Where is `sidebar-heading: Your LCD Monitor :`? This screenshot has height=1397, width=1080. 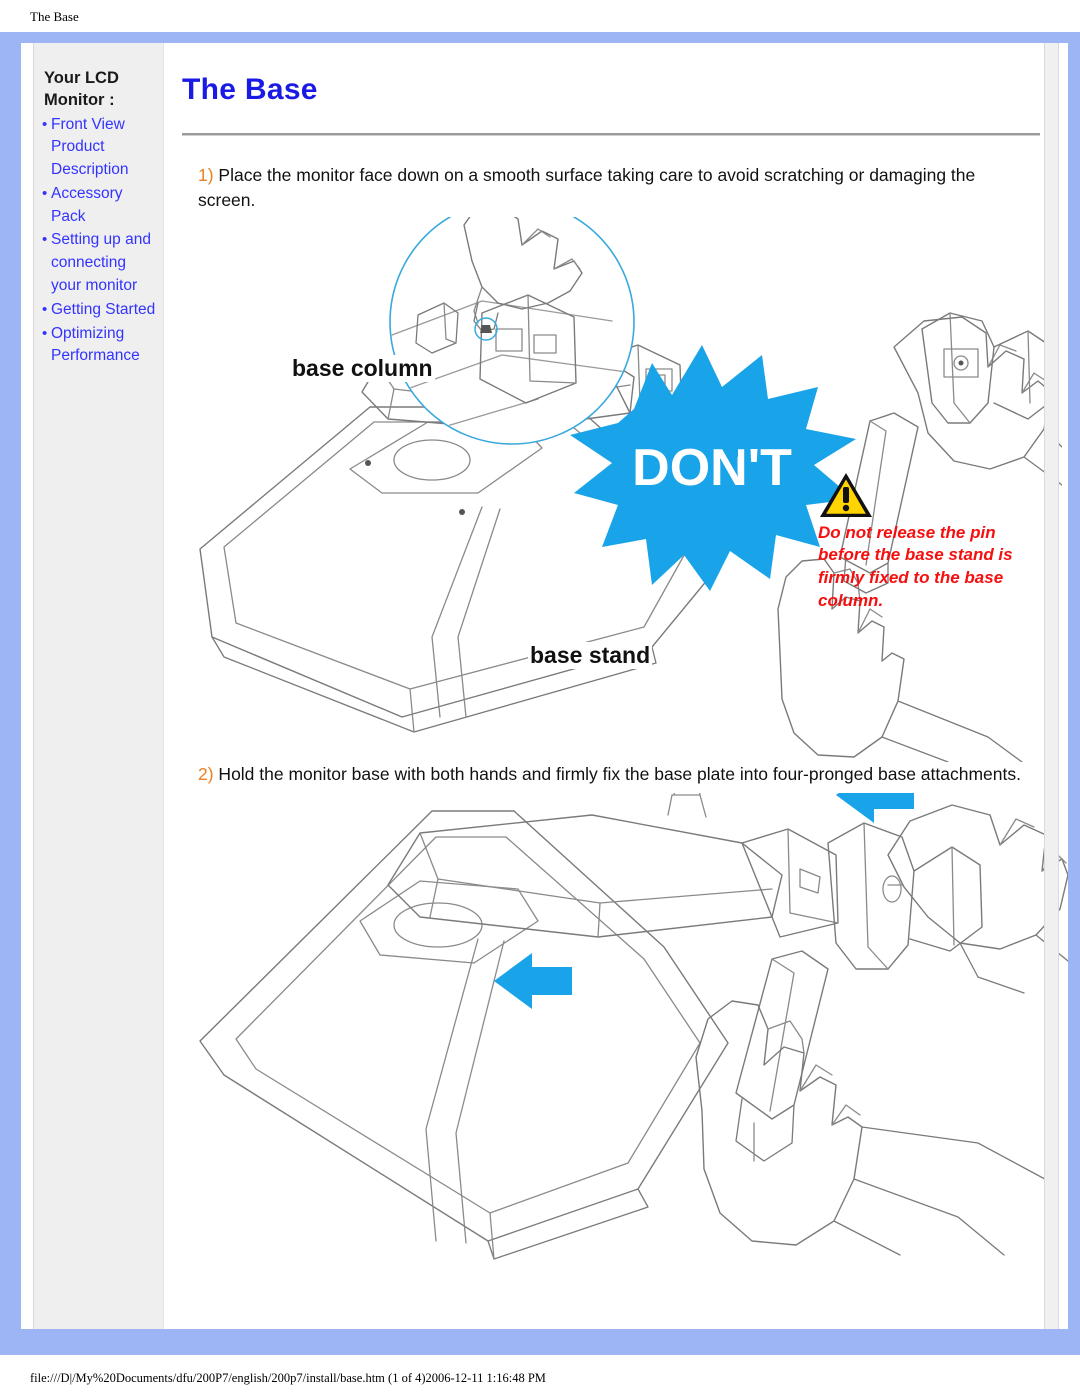
sidebar-heading: Your LCD Monitor : is located at coordinates (81, 89).